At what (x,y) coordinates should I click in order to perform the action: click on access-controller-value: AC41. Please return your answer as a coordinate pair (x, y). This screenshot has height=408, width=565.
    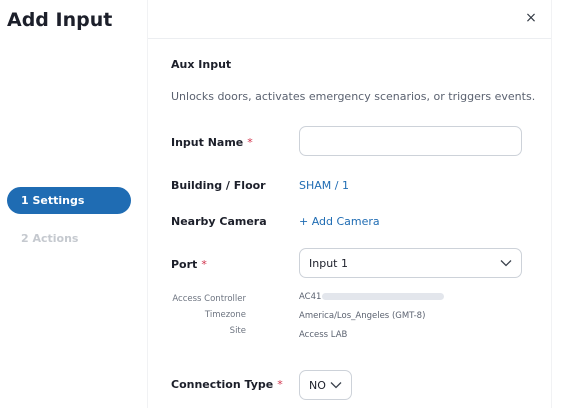
    Looking at the image, I should click on (372, 297).